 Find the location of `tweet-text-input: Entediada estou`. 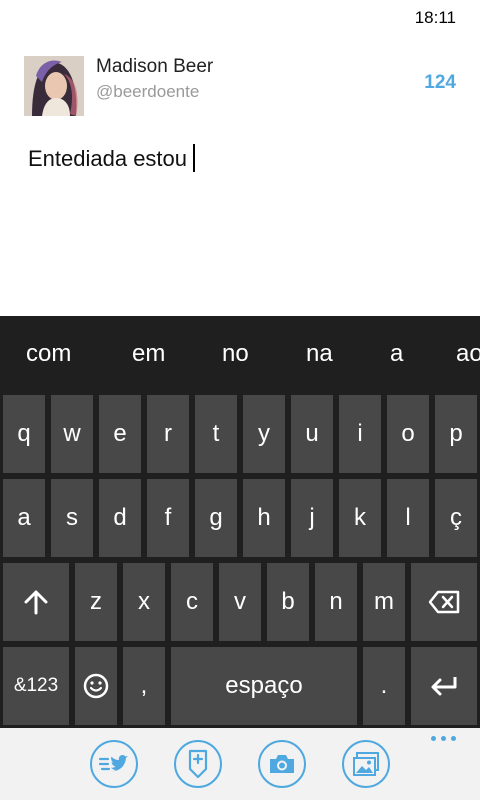

tweet-text-input: Entediada estou is located at coordinates (238, 160).